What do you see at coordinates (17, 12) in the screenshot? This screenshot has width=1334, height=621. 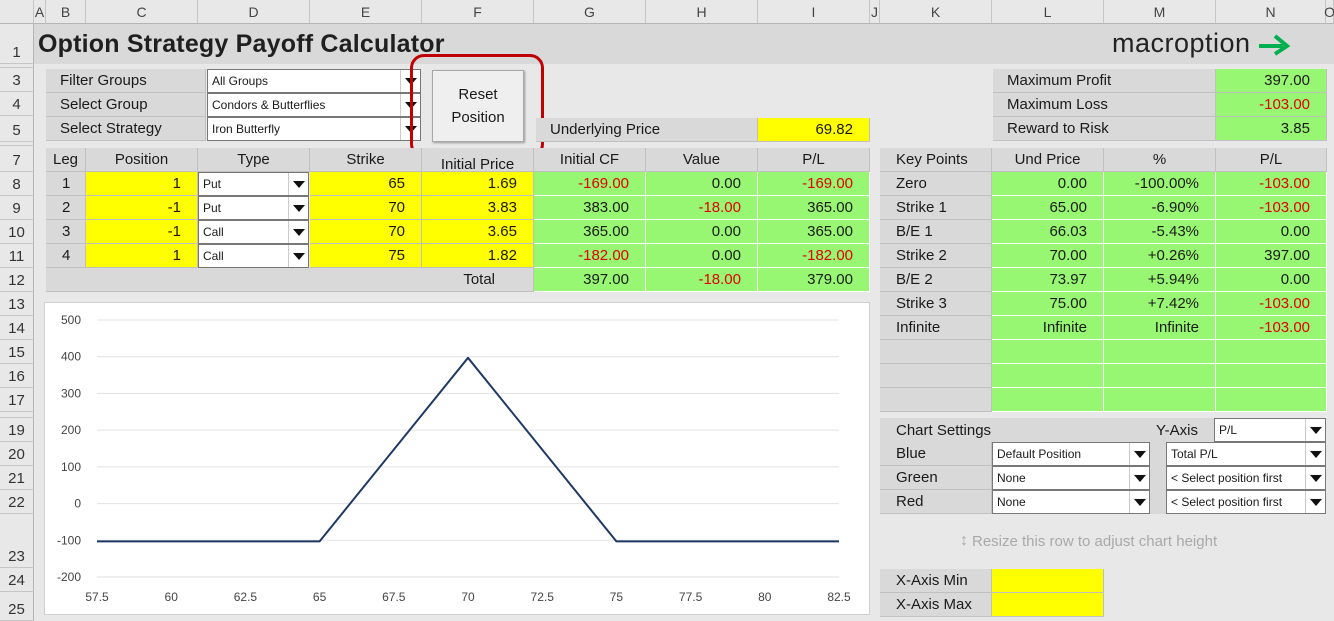 I see `corner` at bounding box center [17, 12].